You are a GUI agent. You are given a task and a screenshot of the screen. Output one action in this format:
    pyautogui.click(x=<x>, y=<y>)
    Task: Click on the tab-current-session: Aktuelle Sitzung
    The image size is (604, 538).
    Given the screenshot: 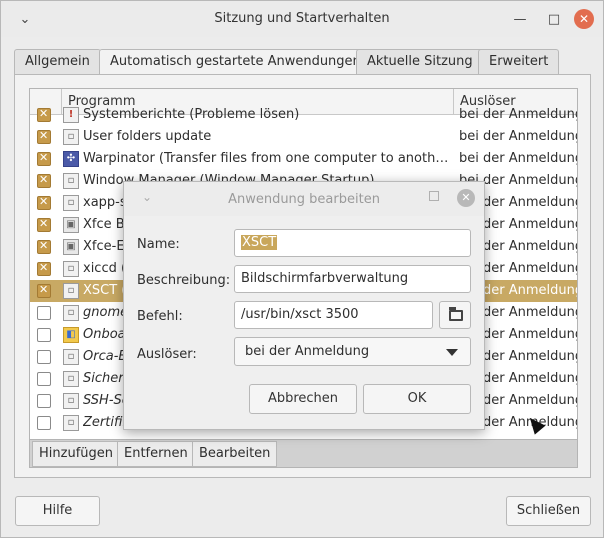 What is the action you would take?
    pyautogui.click(x=420, y=62)
    